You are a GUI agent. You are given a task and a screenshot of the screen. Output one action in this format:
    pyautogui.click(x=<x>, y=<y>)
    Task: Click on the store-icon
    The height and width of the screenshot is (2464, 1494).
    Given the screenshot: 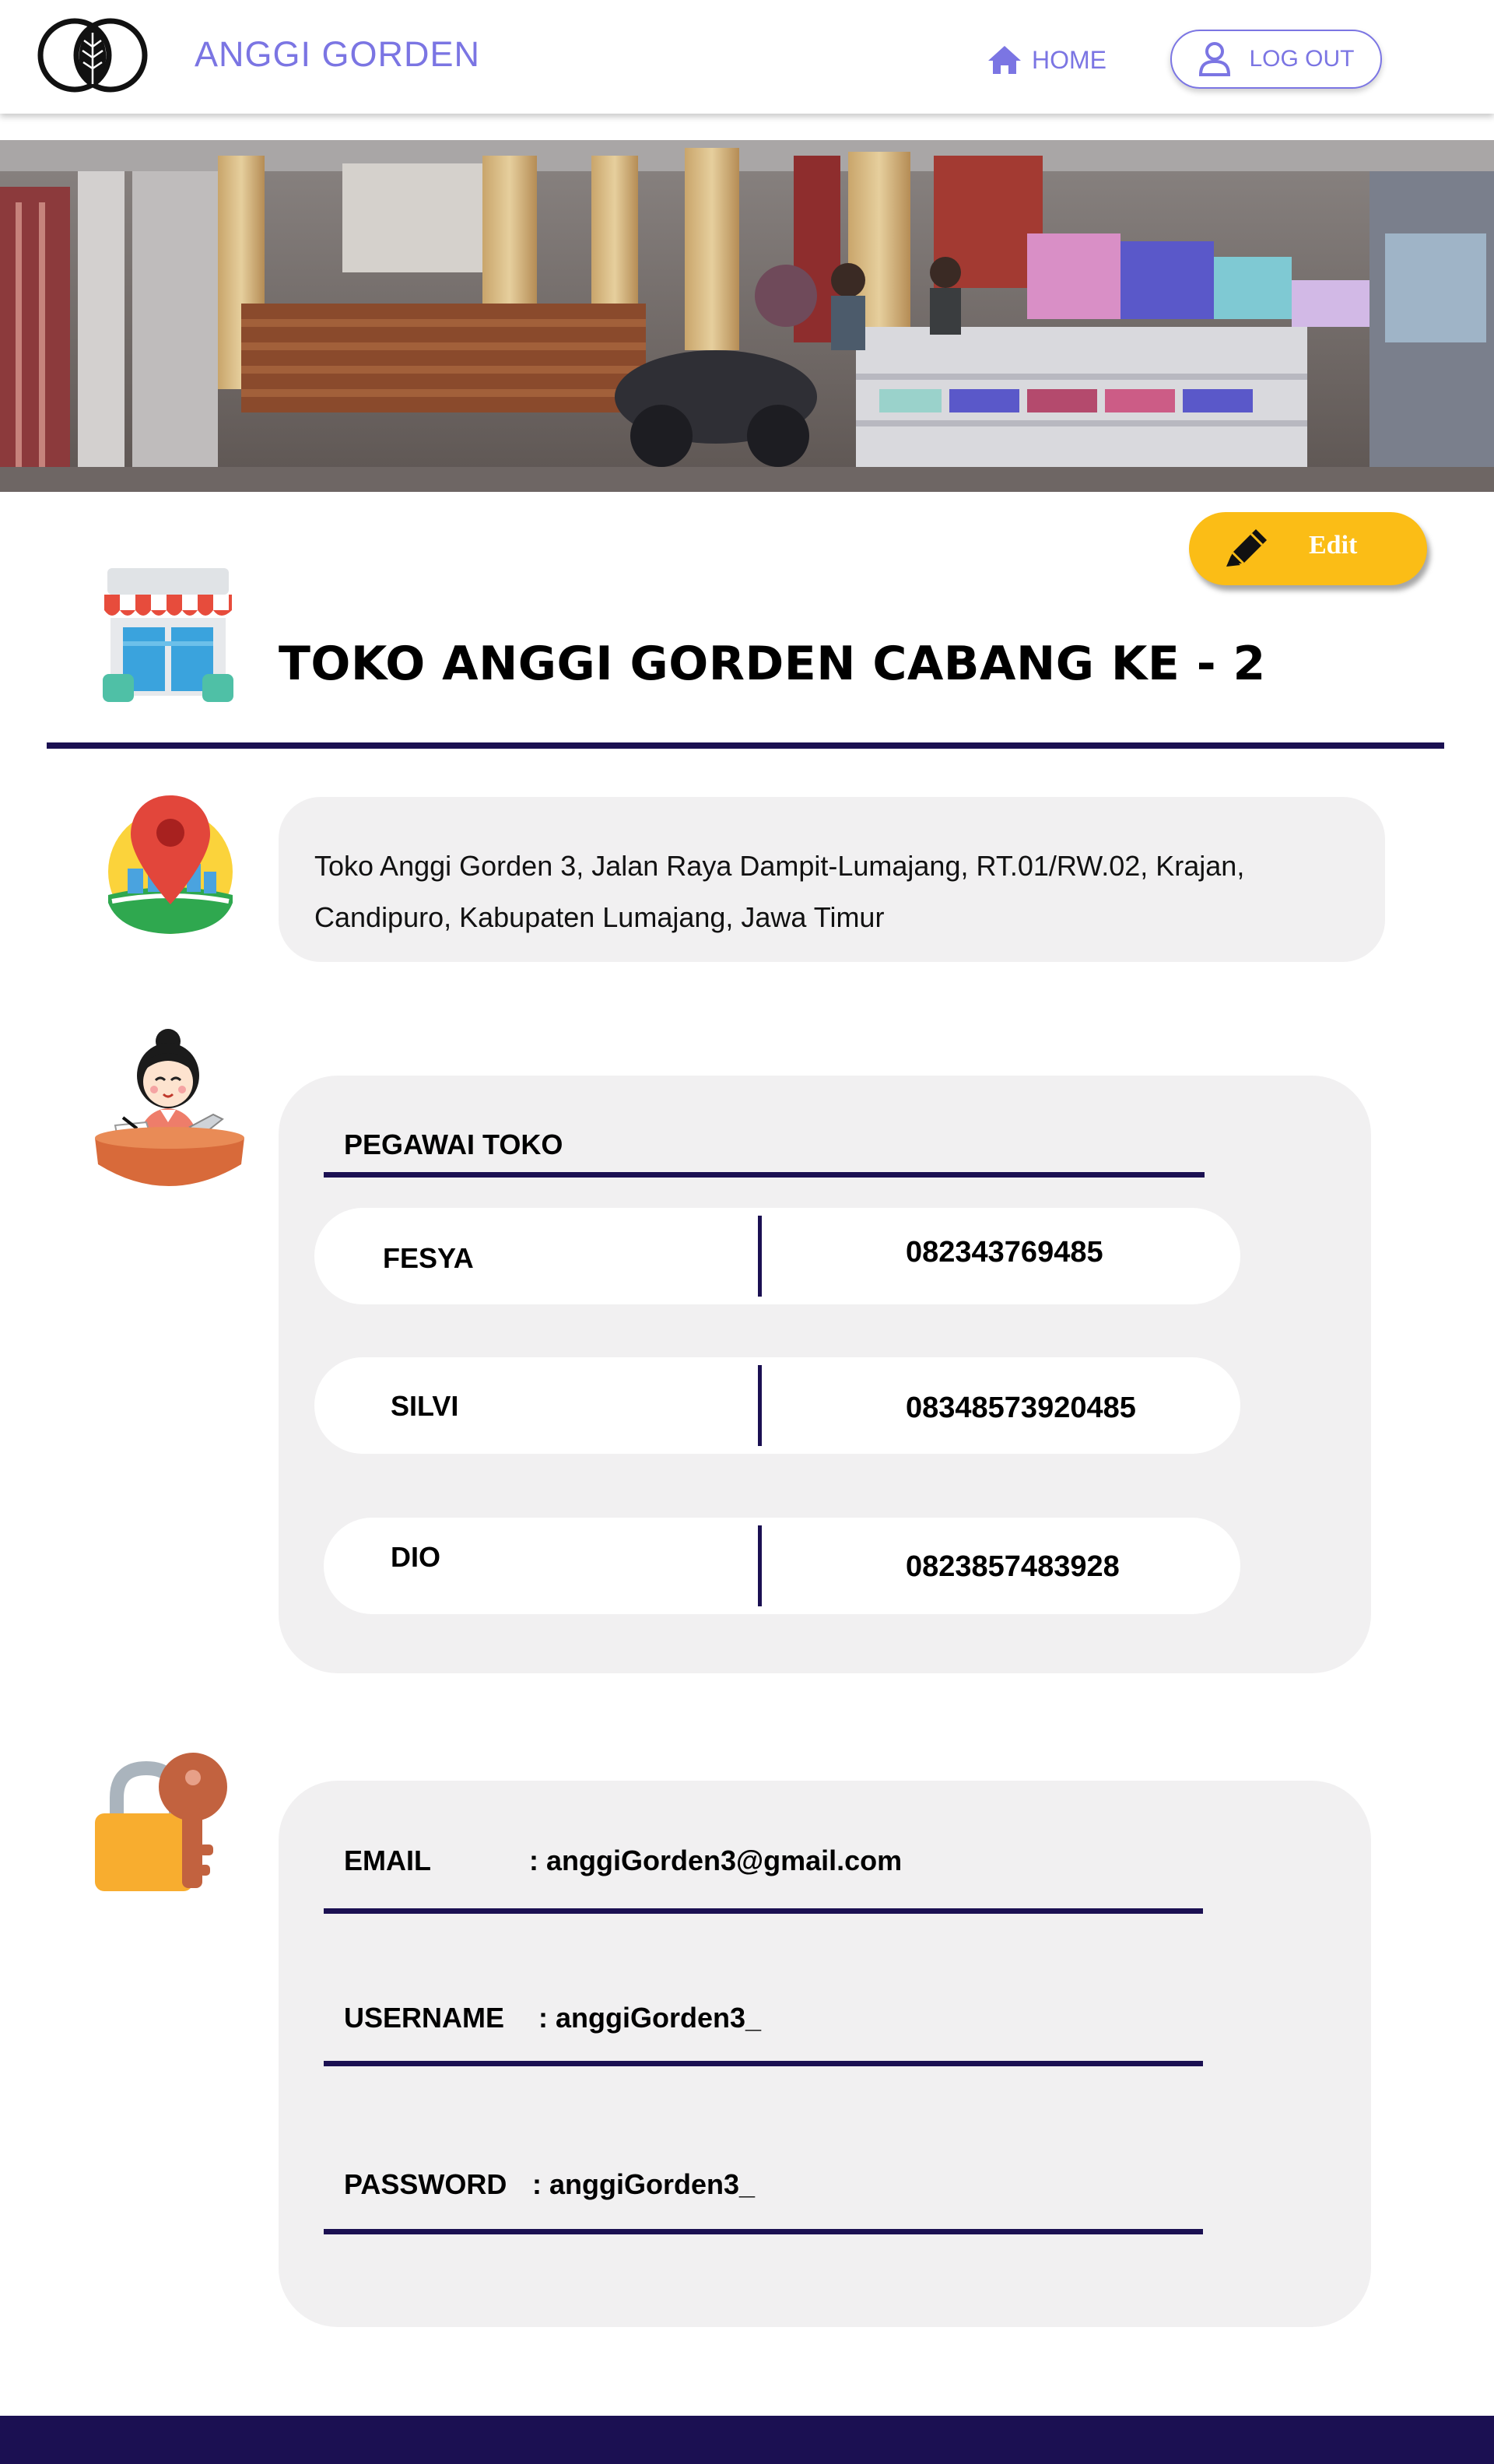 What is the action you would take?
    pyautogui.click(x=168, y=635)
    